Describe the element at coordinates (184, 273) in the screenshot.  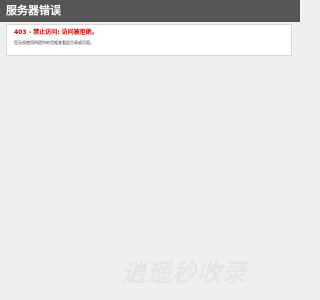
I see `watermark-logo: 逍遥秒收录` at that location.